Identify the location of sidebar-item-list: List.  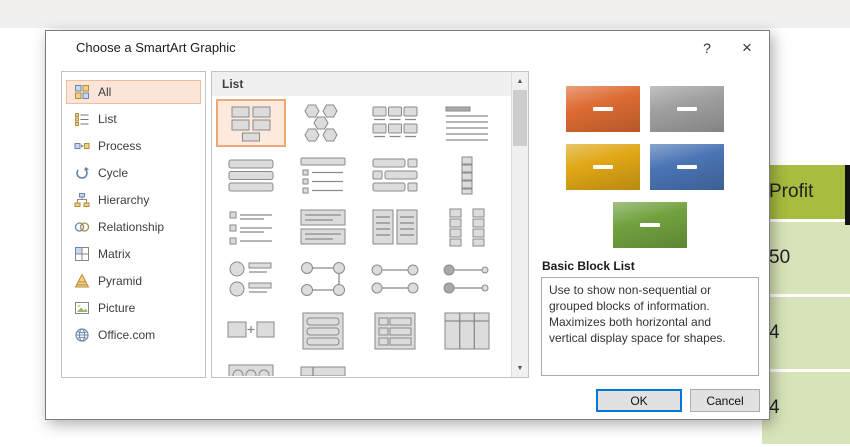
(133, 119).